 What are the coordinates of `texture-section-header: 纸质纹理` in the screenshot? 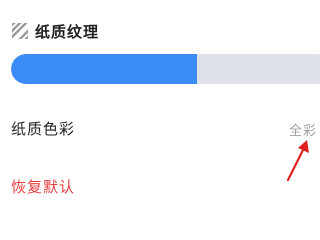 It's located at (55, 31).